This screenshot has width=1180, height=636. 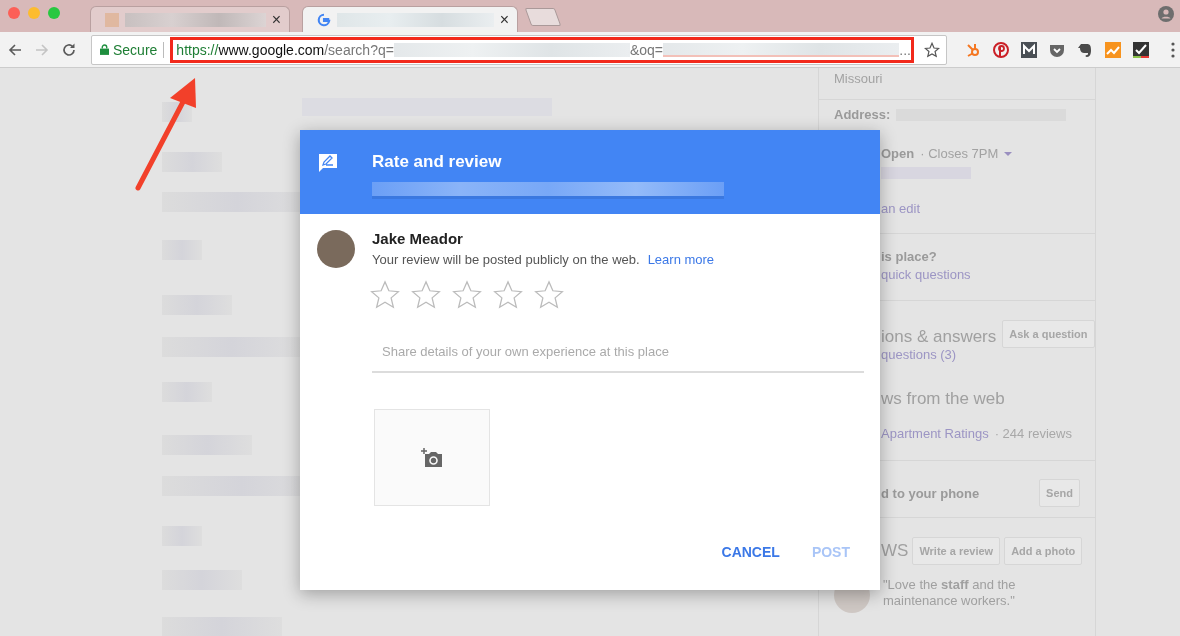 I want to click on dialog-title: Rate and review, so click(x=437, y=162).